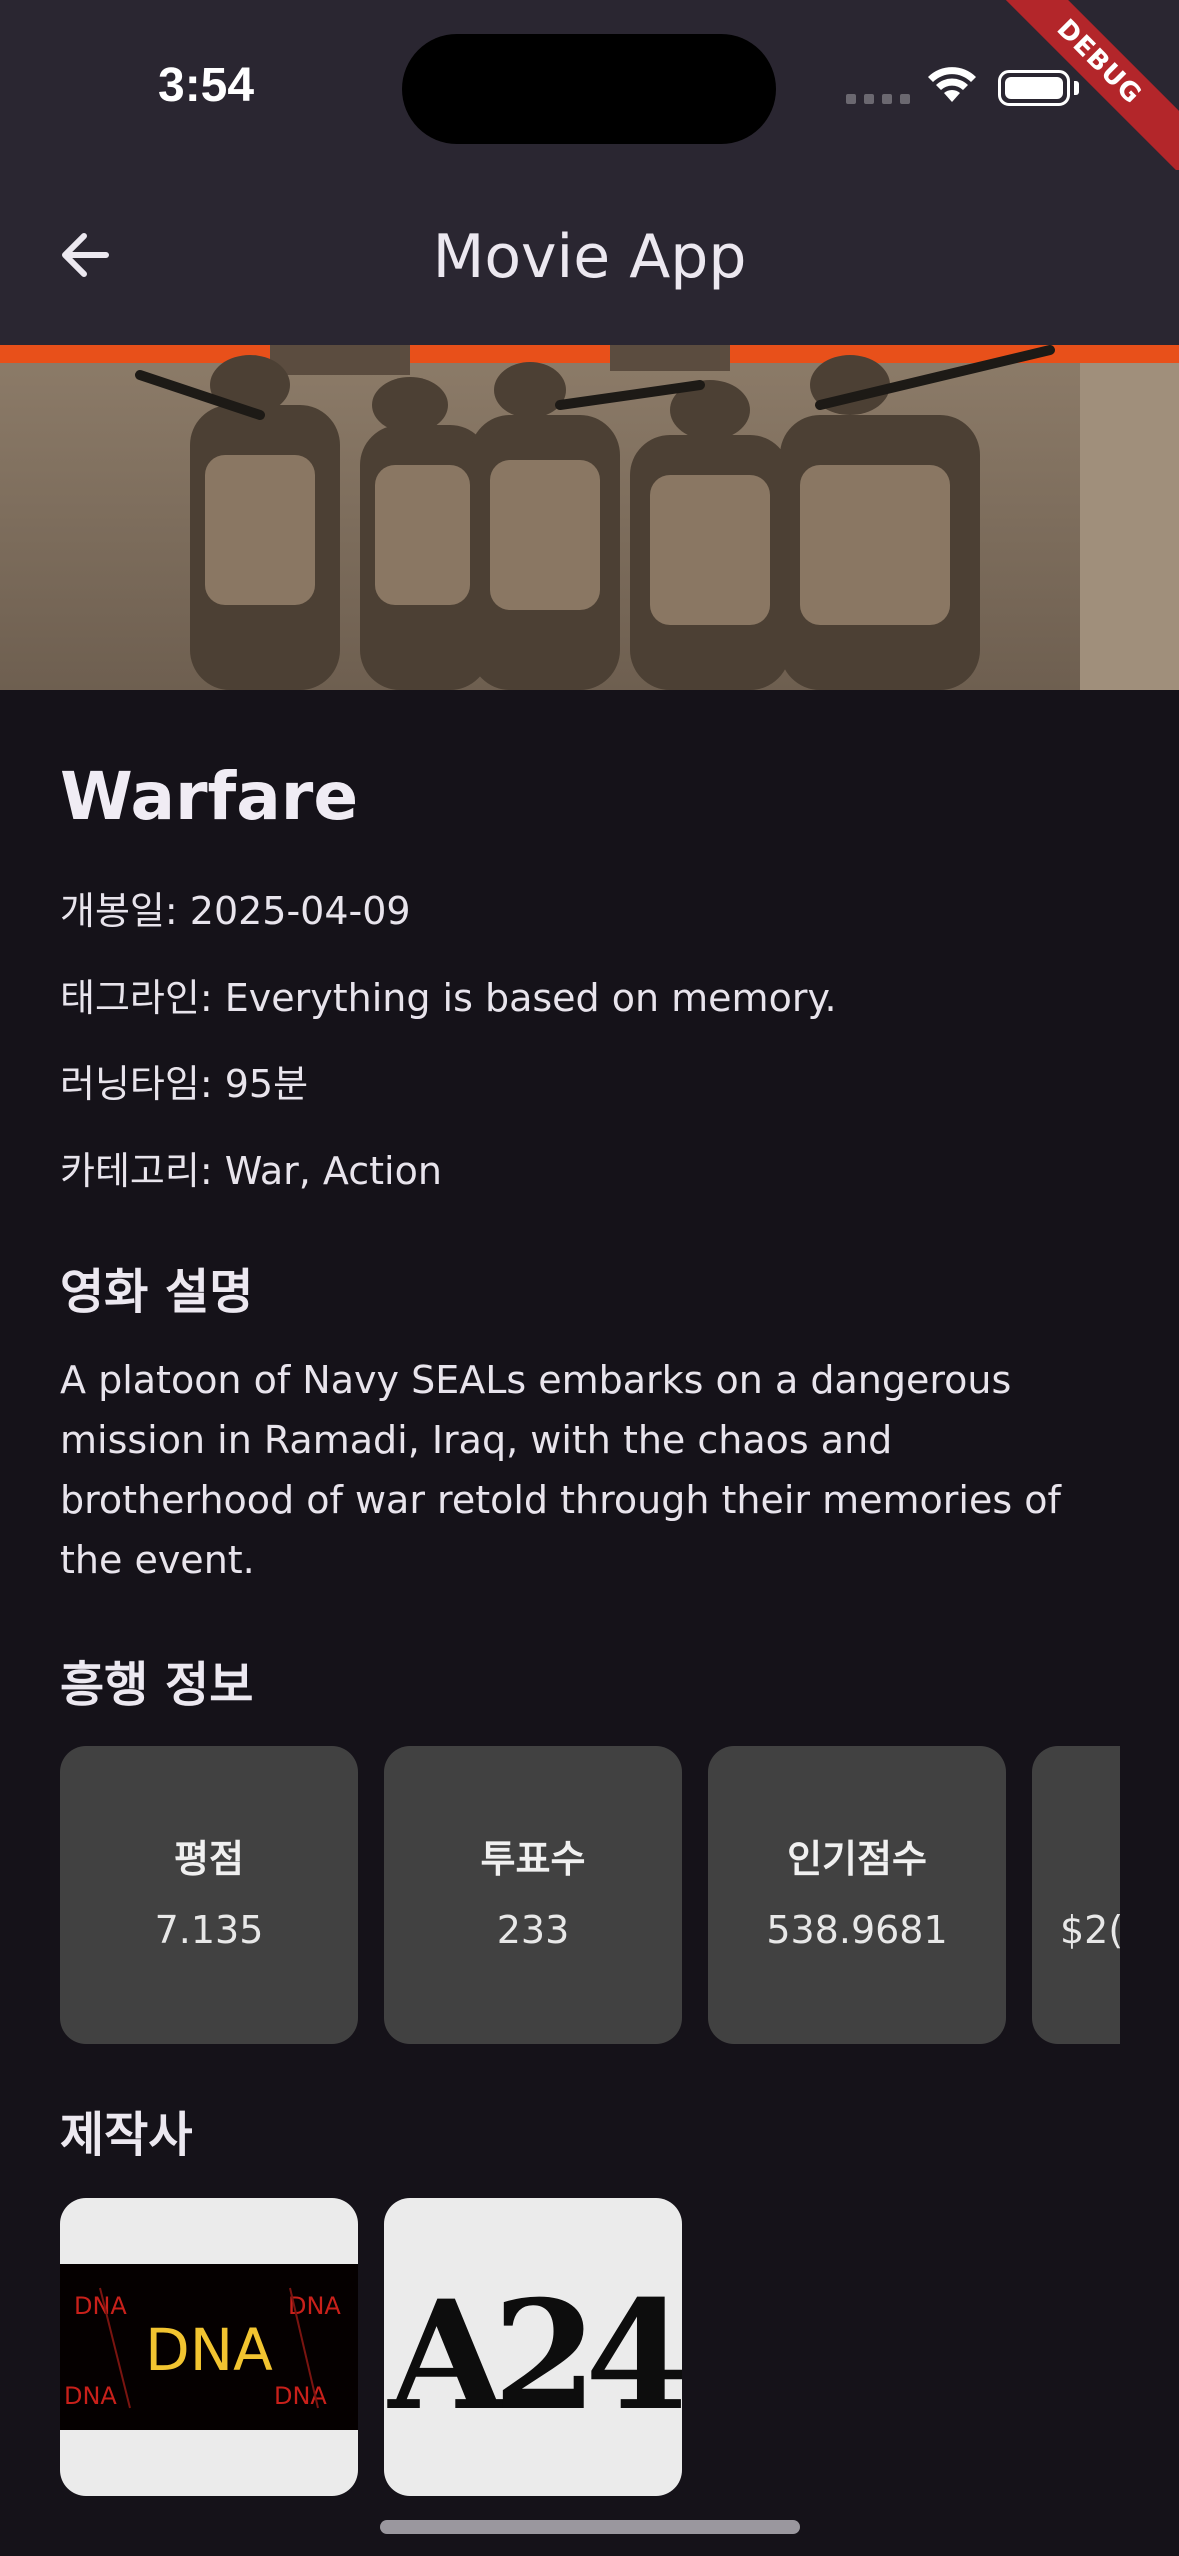 The height and width of the screenshot is (2556, 1179). What do you see at coordinates (533, 1930) in the screenshot?
I see `stat-value: 233` at bounding box center [533, 1930].